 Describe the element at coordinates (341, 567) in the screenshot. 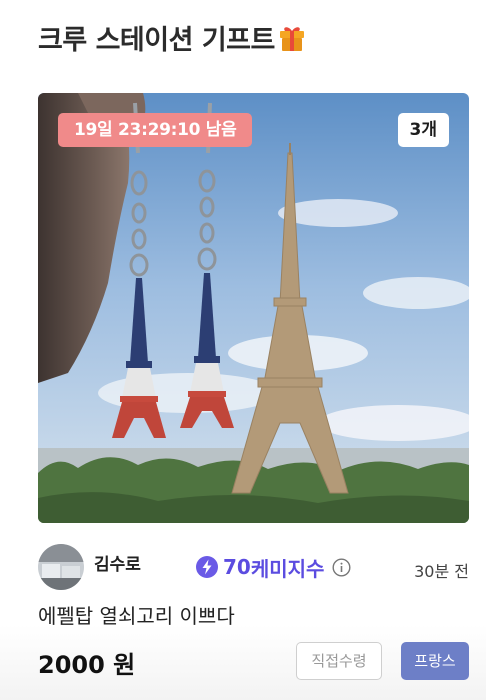

I see `info-icon` at that location.